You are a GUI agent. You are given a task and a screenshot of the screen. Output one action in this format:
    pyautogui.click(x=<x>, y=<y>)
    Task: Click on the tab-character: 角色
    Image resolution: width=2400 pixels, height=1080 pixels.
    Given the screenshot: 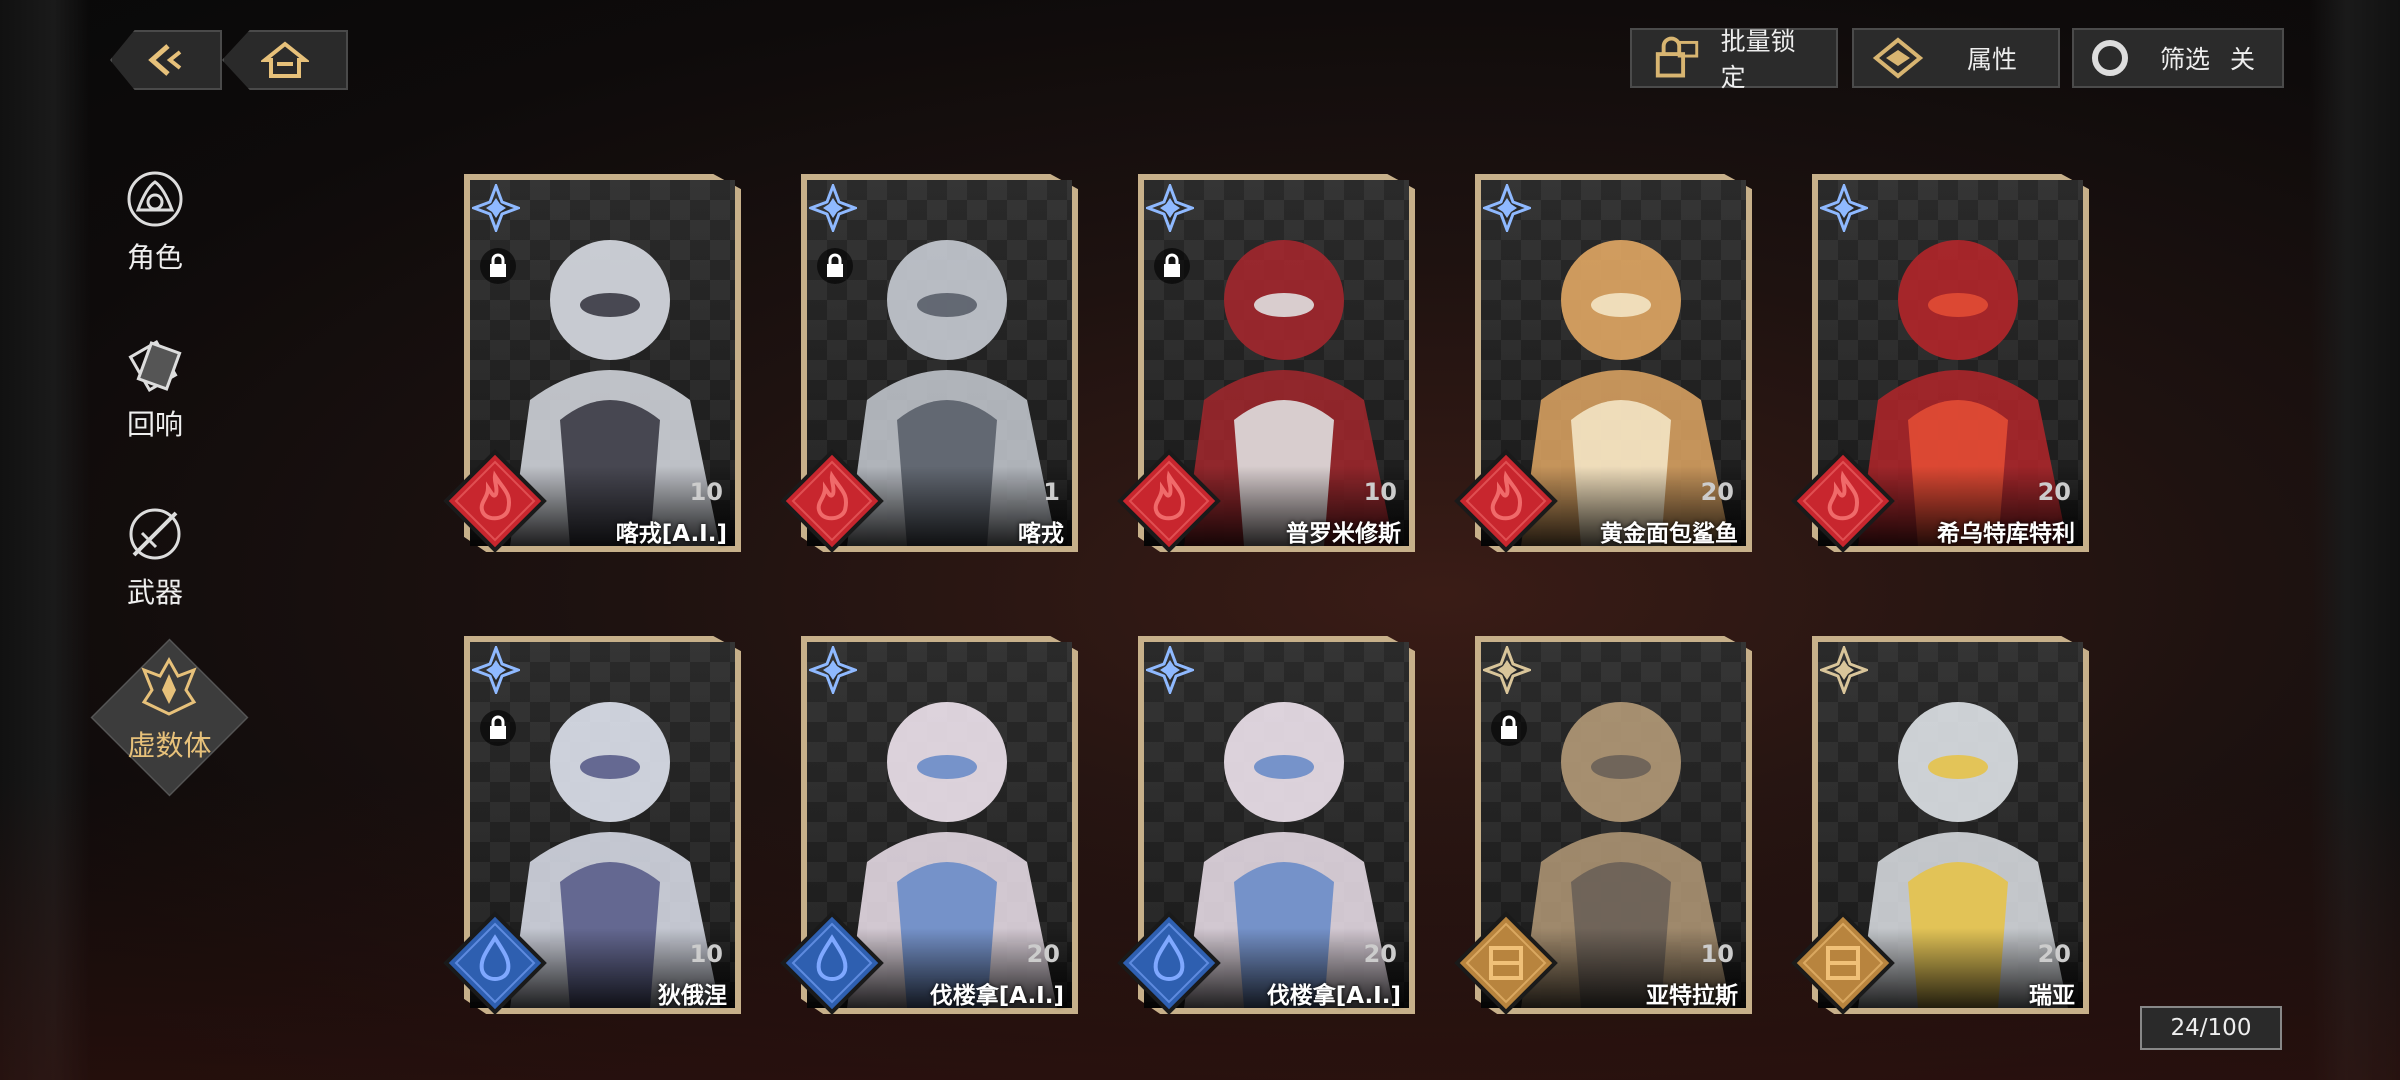 What is the action you would take?
    pyautogui.click(x=155, y=222)
    